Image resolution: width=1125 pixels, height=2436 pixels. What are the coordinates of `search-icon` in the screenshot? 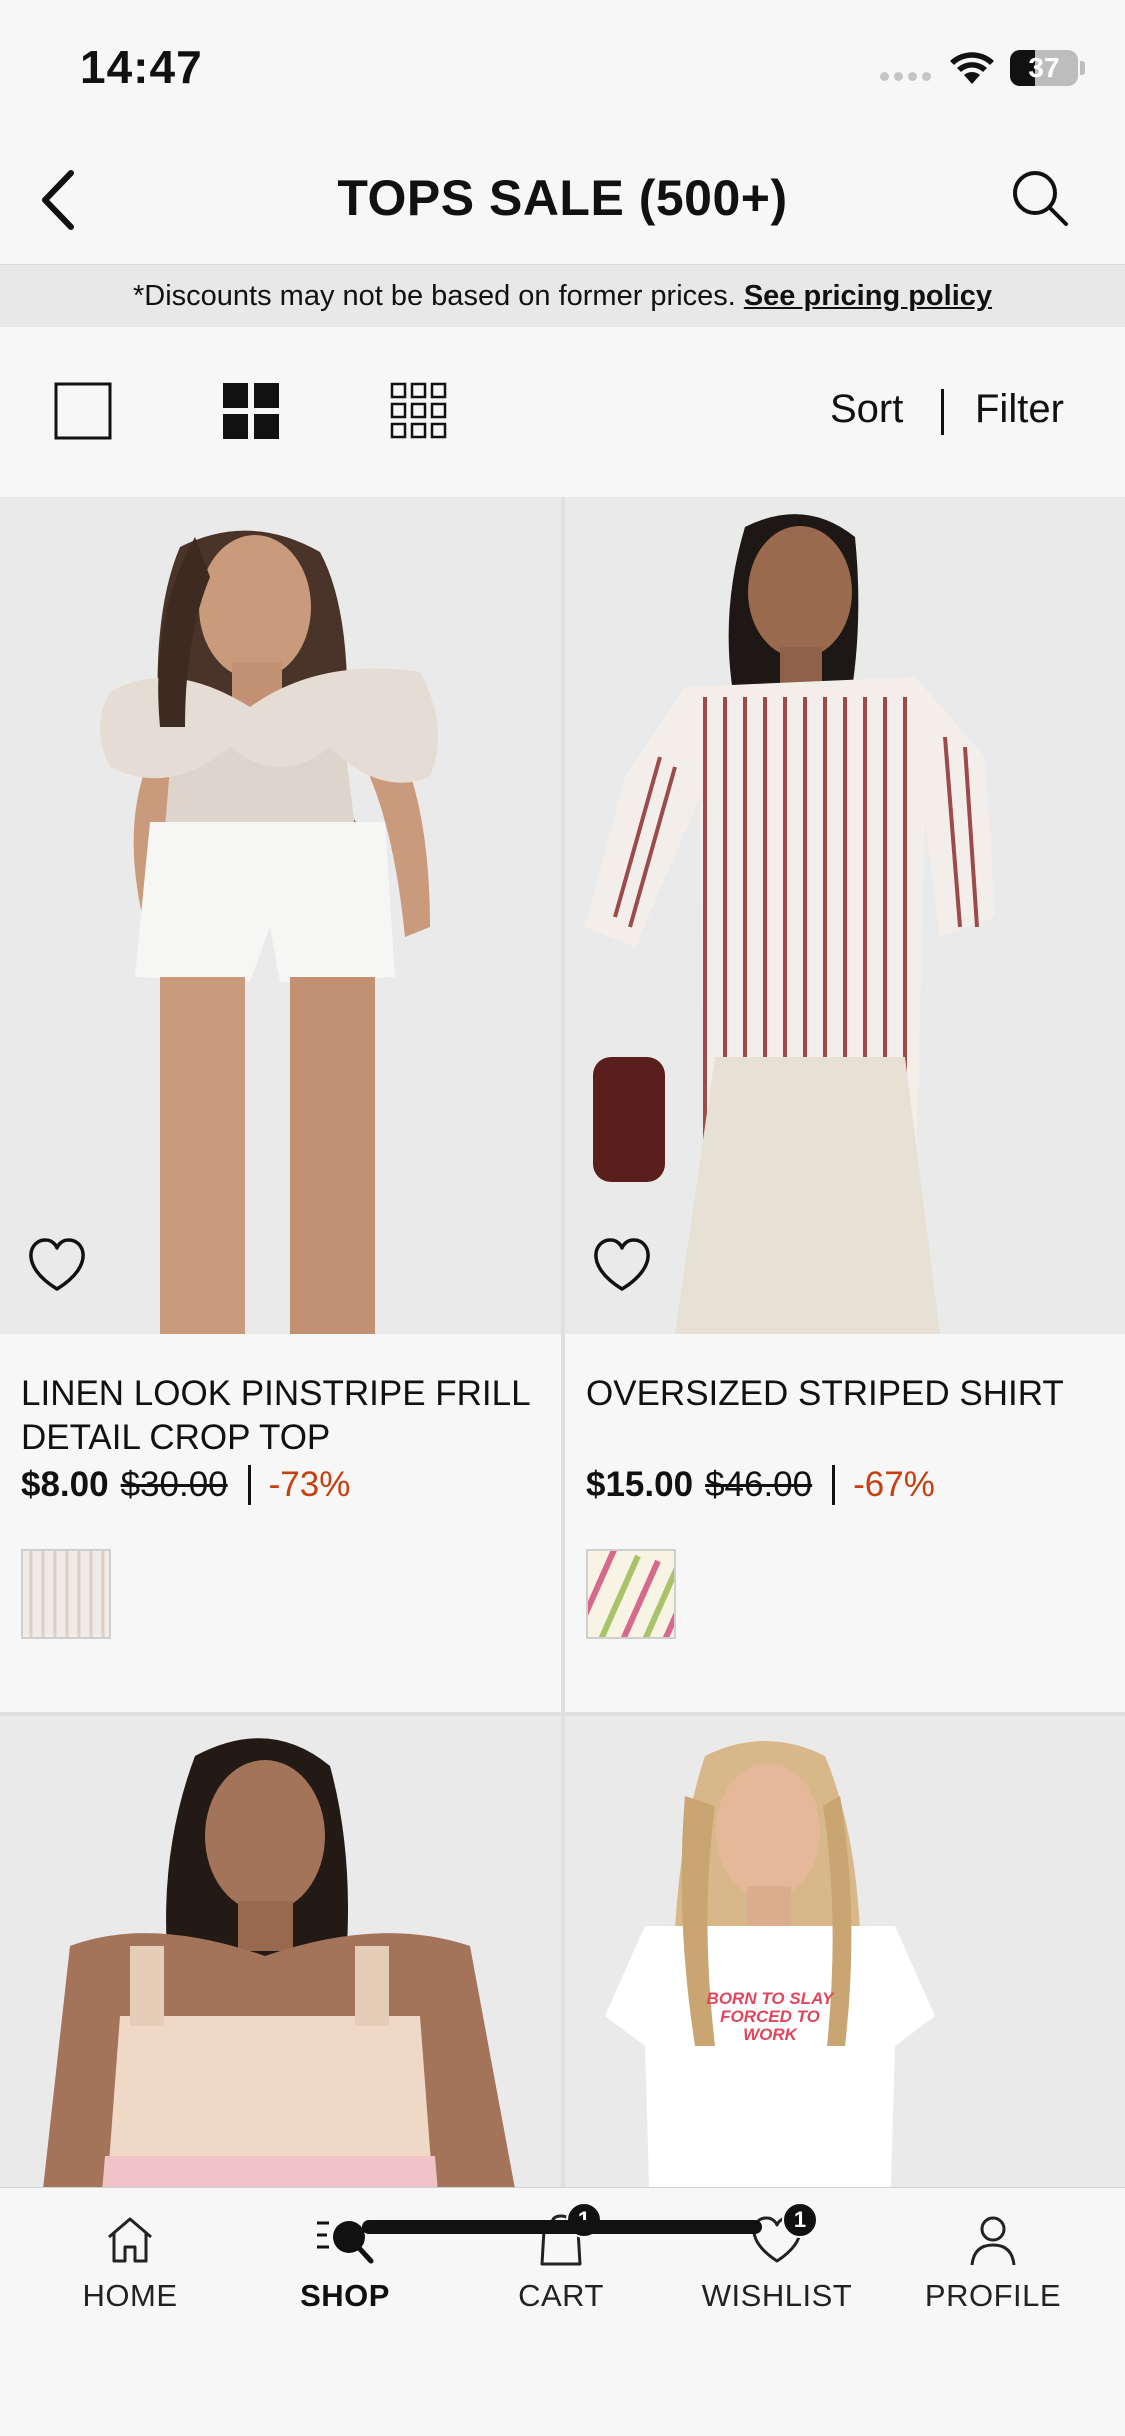 It's located at (1040, 198).